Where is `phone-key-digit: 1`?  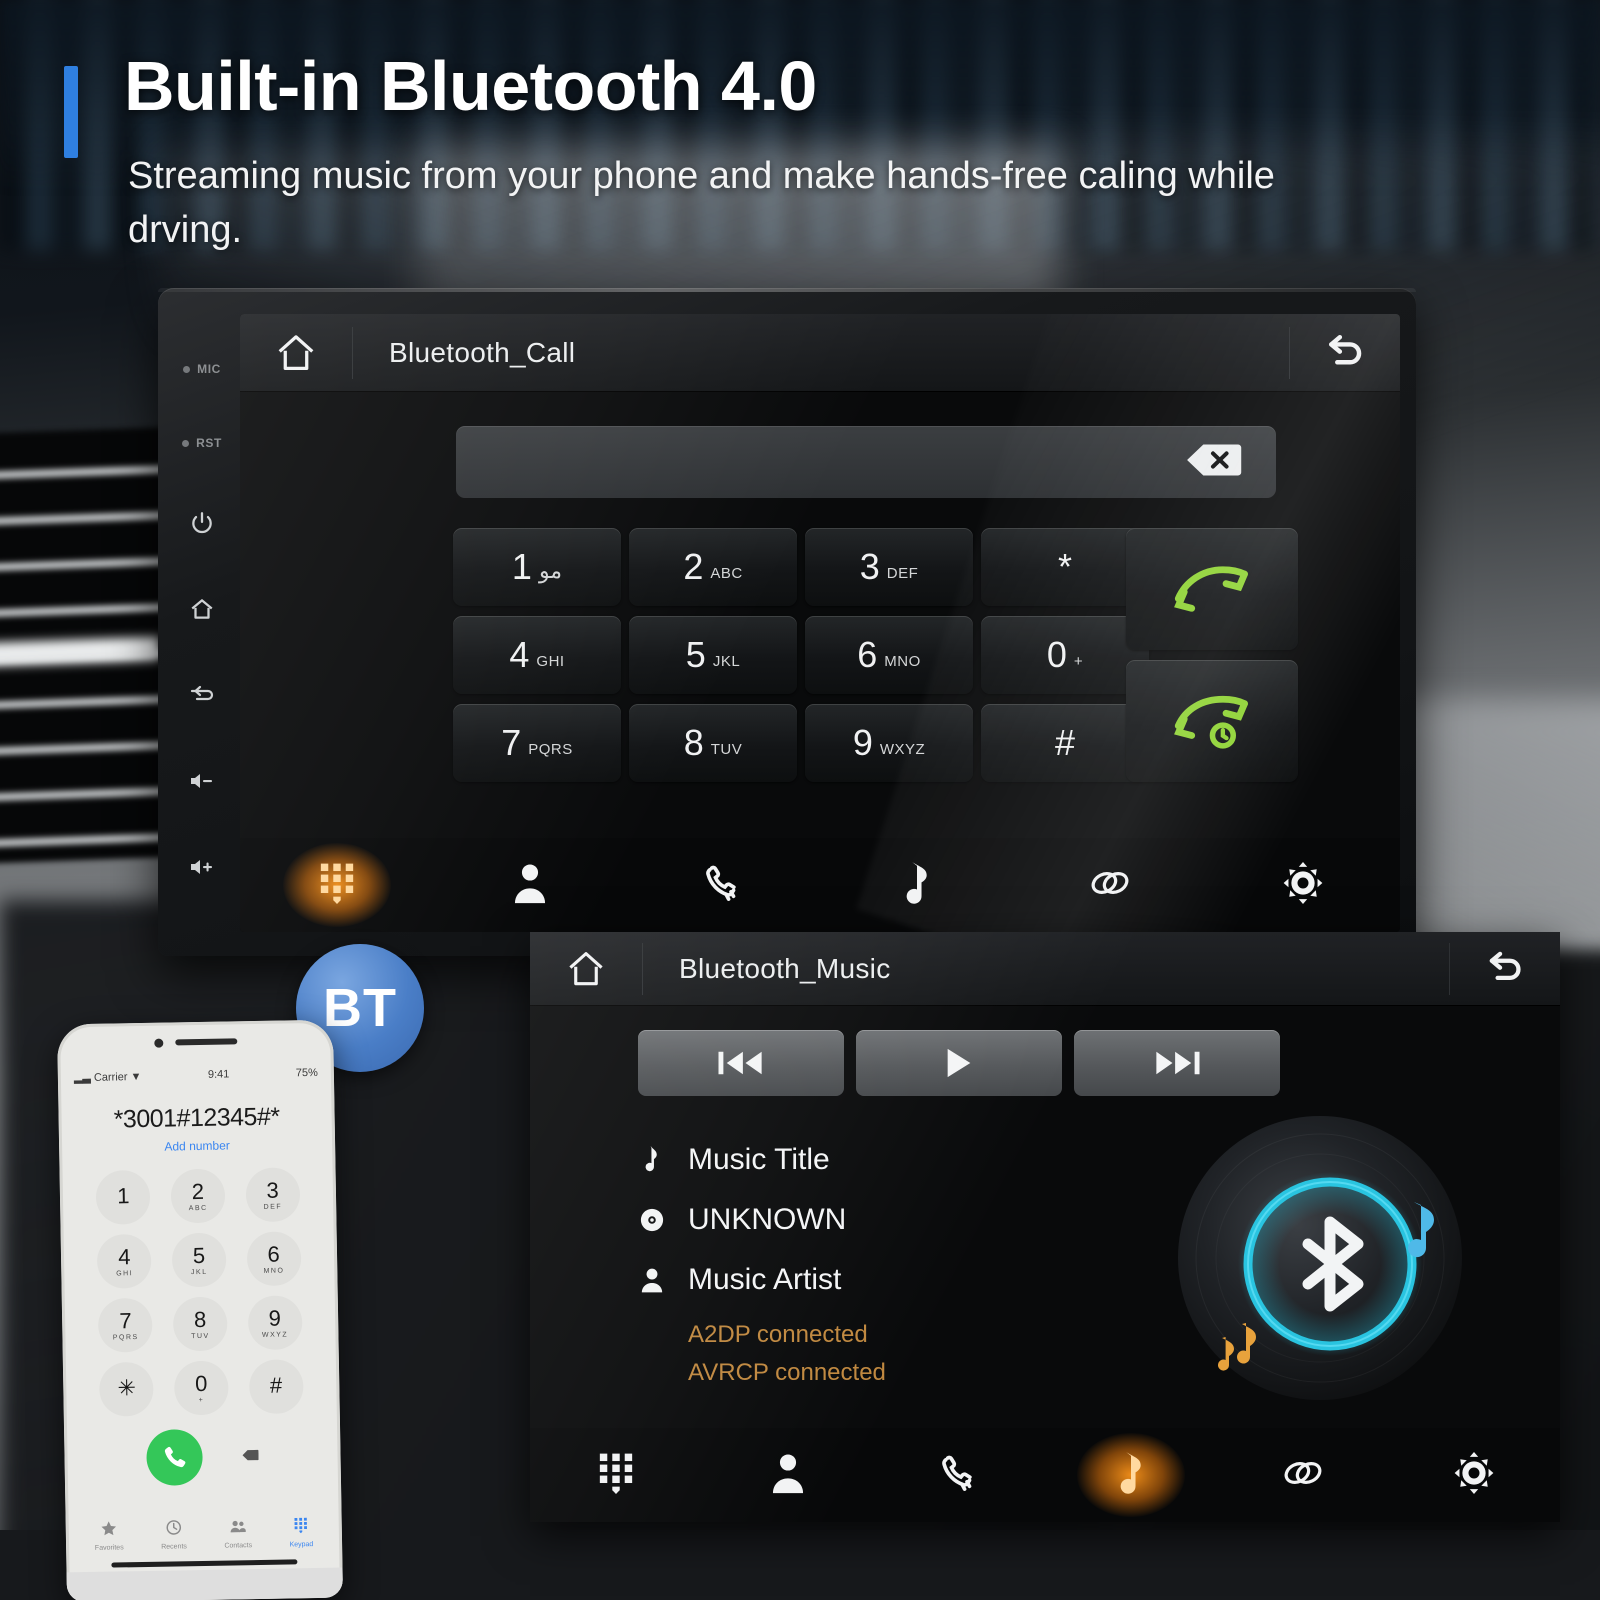 phone-key-digit: 1 is located at coordinates (123, 1196).